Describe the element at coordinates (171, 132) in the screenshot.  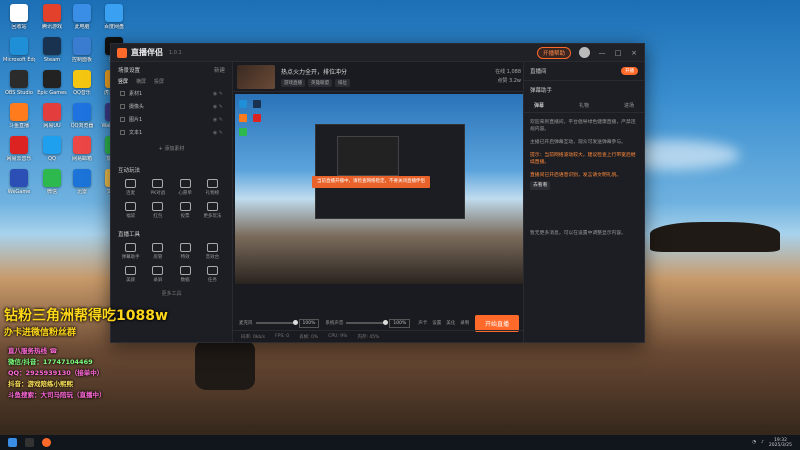
I see `scene-item: 文本1 ◉ ✎` at that location.